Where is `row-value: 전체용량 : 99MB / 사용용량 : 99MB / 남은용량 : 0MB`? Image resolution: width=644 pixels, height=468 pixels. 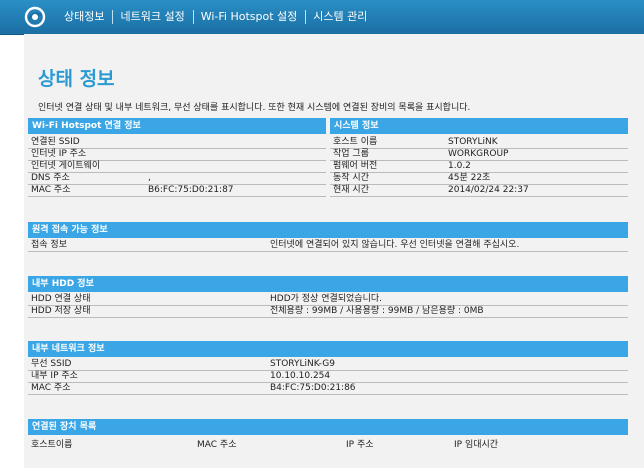
row-value: 전체용량 : 99MB / 사용용량 : 99MB / 남은용량 : 0MB is located at coordinates (377, 311).